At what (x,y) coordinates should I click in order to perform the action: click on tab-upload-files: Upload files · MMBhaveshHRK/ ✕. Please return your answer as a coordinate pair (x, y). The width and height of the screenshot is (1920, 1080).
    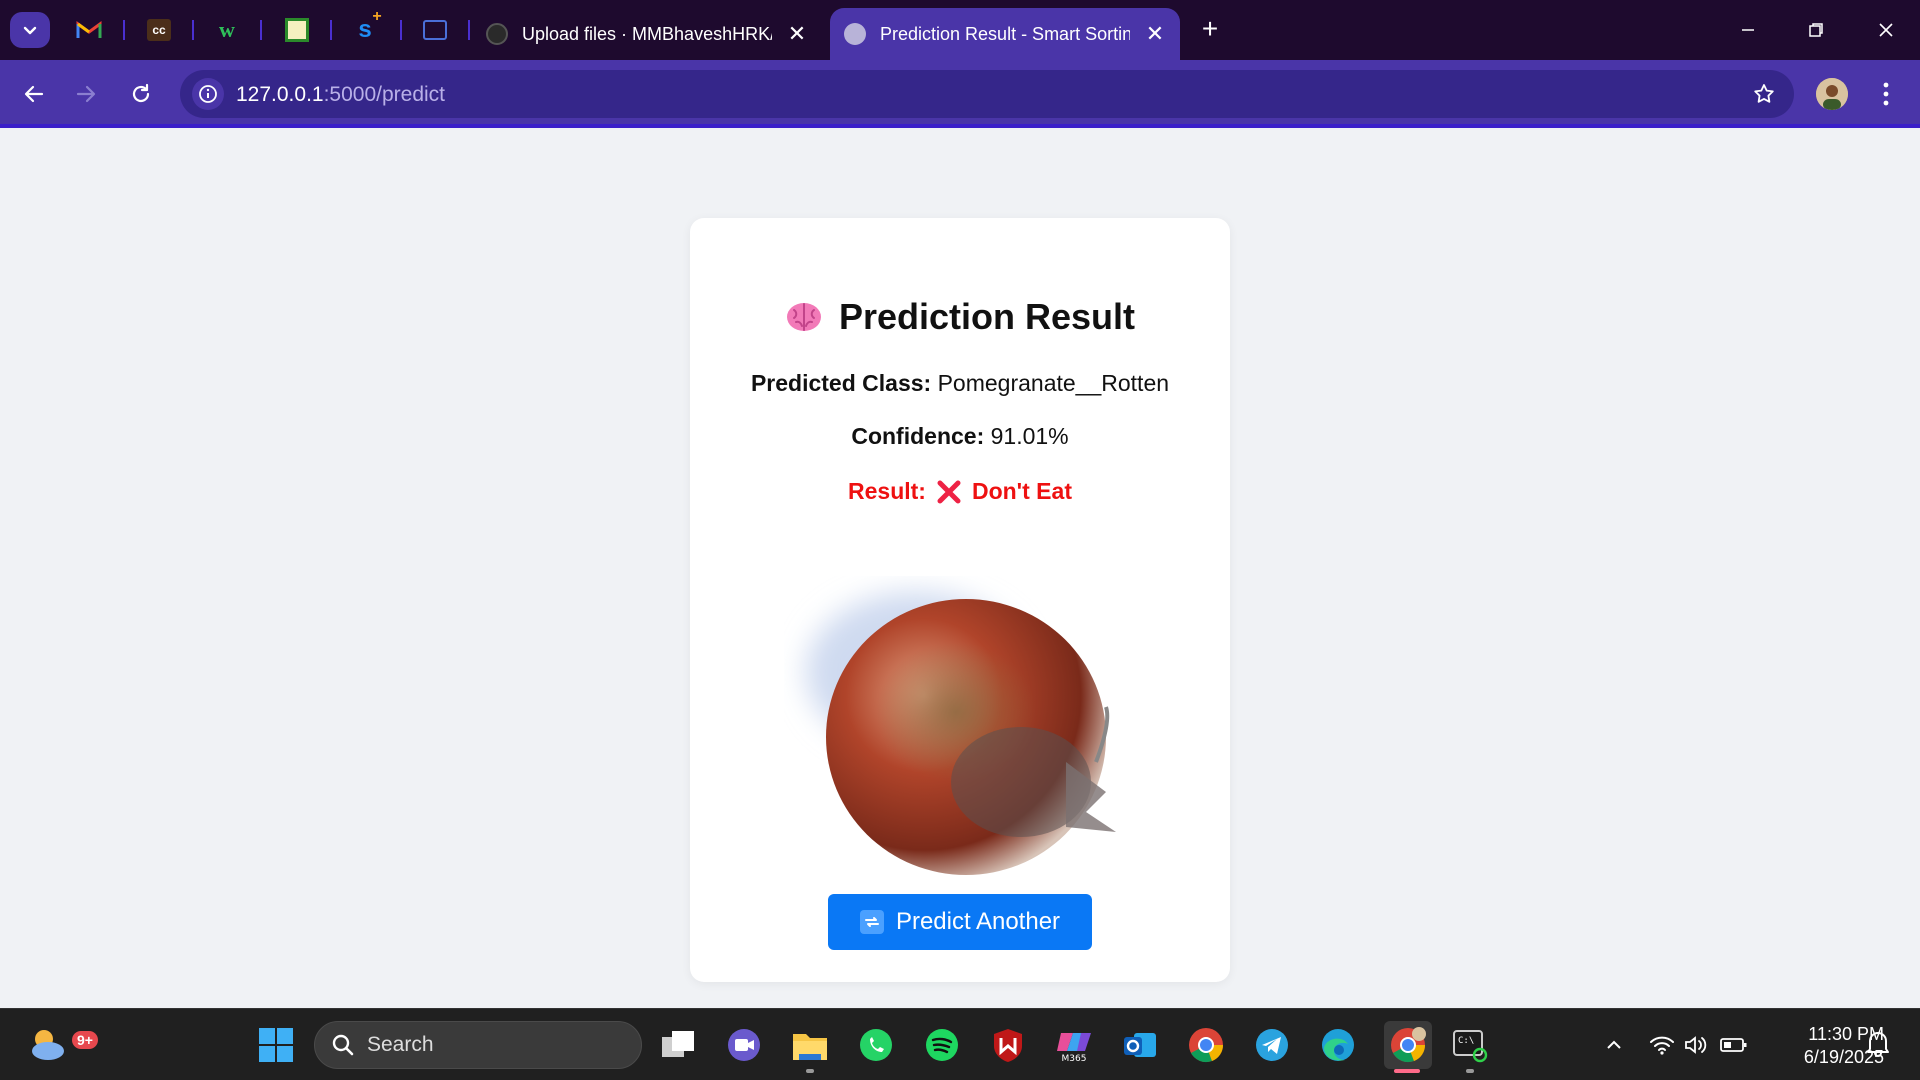
    Looking at the image, I should click on (648, 34).